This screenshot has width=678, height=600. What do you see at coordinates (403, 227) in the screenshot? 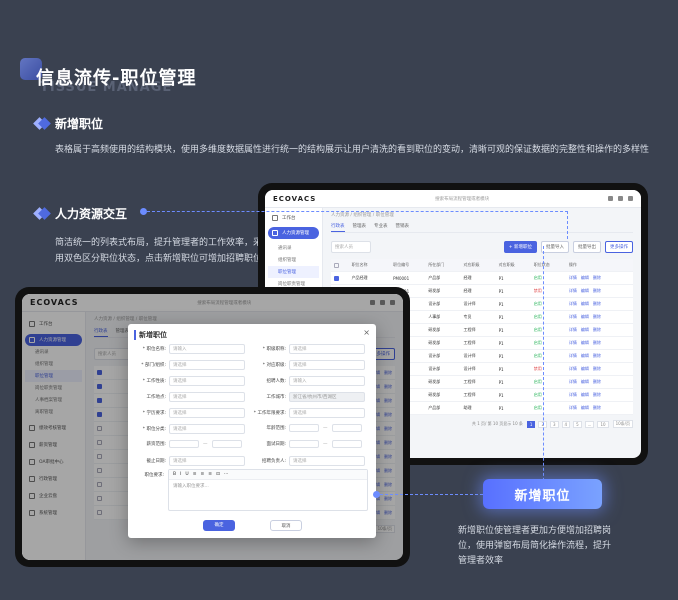
I see `tab: 营销表` at bounding box center [403, 227].